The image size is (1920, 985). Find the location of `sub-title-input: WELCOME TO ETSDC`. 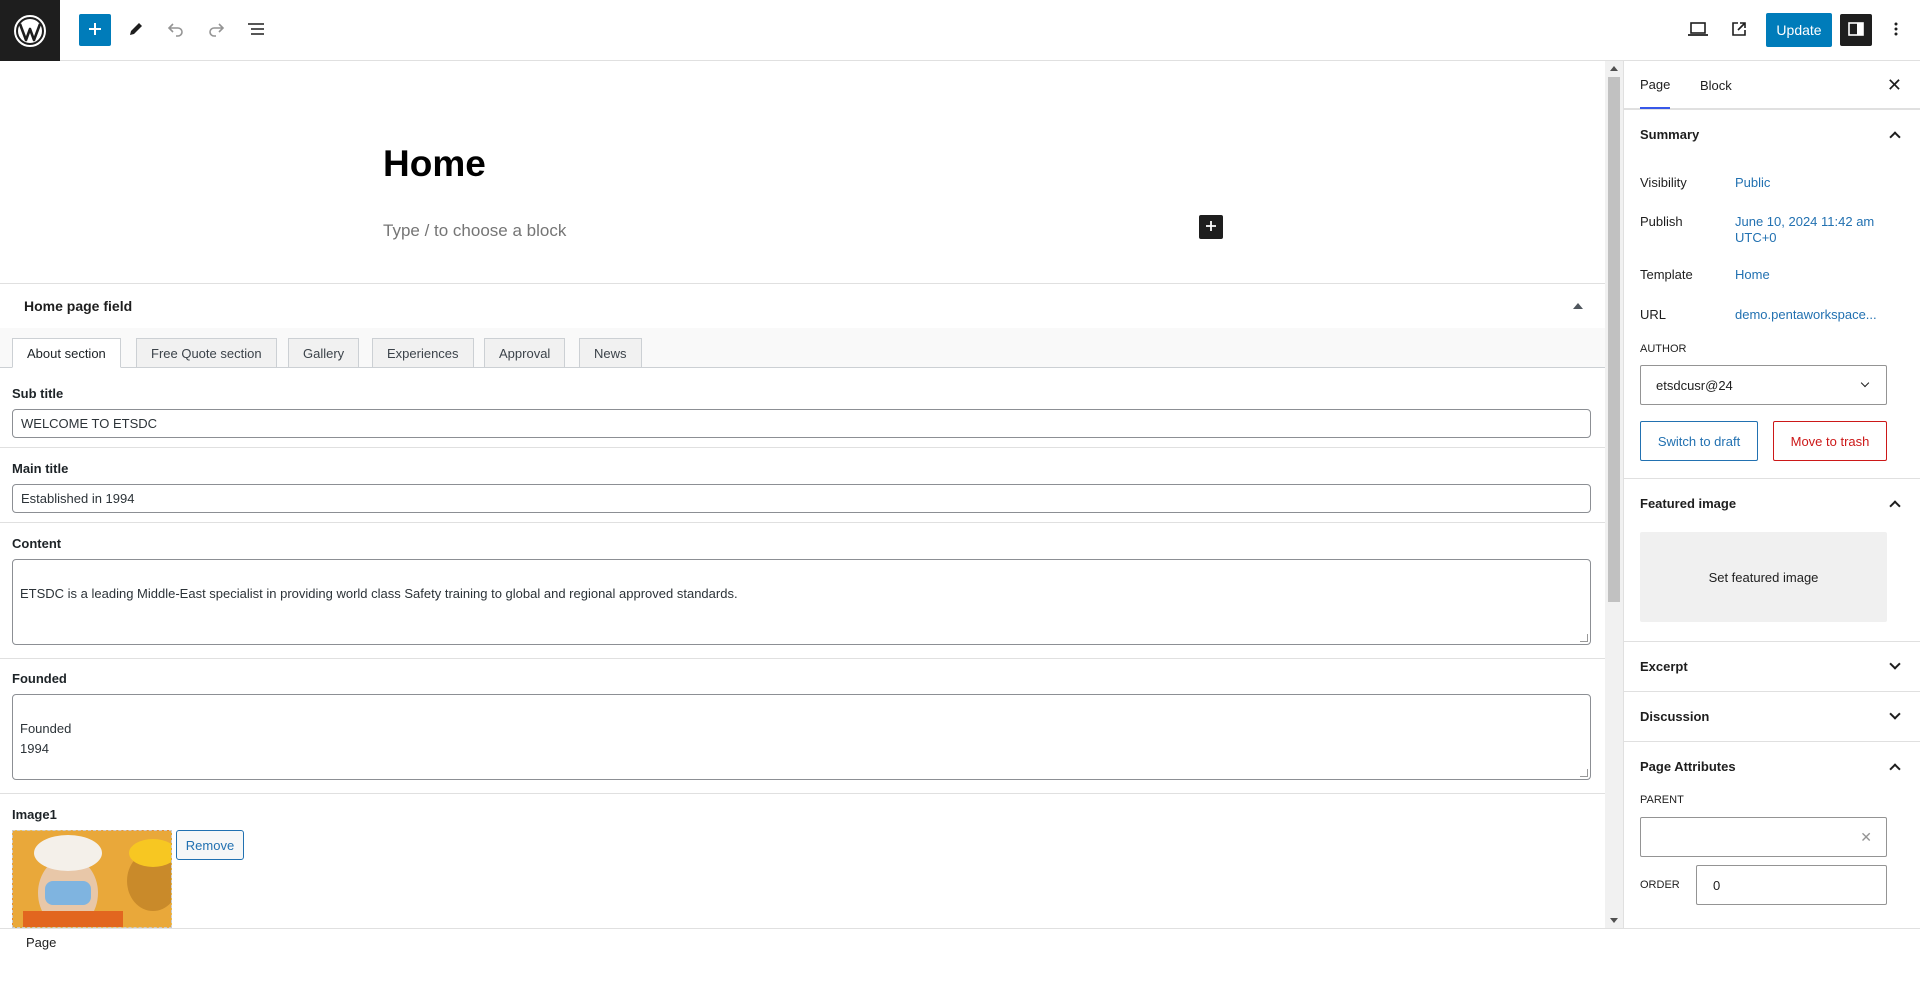

sub-title-input: WELCOME TO ETSDC is located at coordinates (801, 423).